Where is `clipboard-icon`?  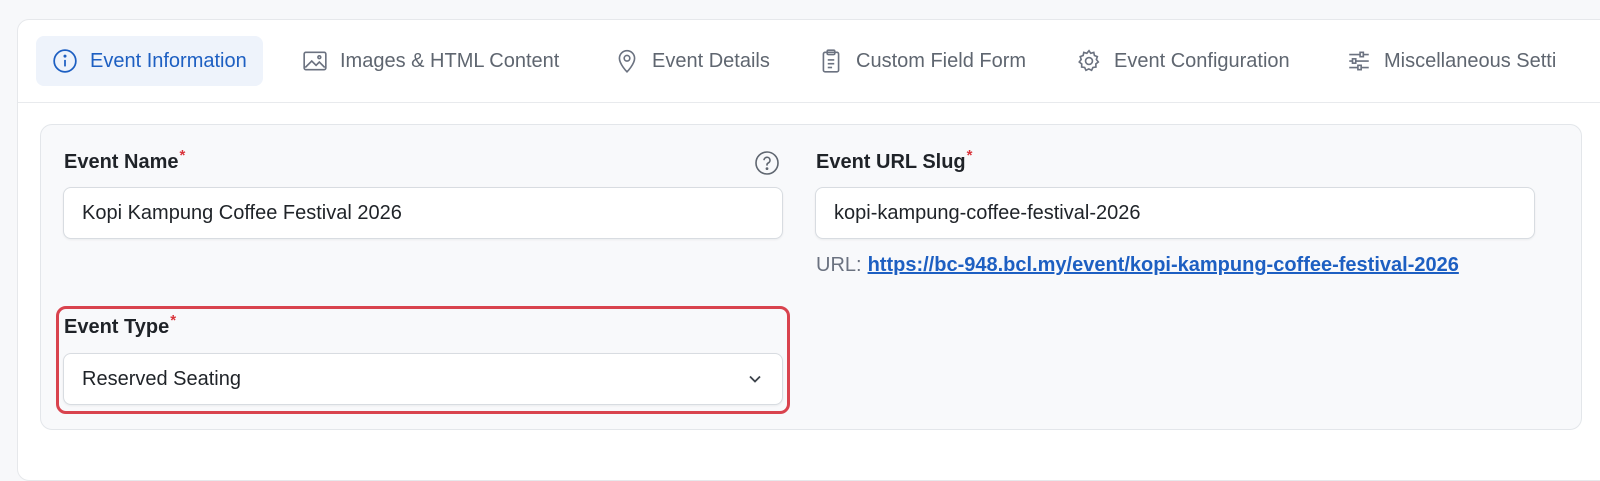
clipboard-icon is located at coordinates (831, 61).